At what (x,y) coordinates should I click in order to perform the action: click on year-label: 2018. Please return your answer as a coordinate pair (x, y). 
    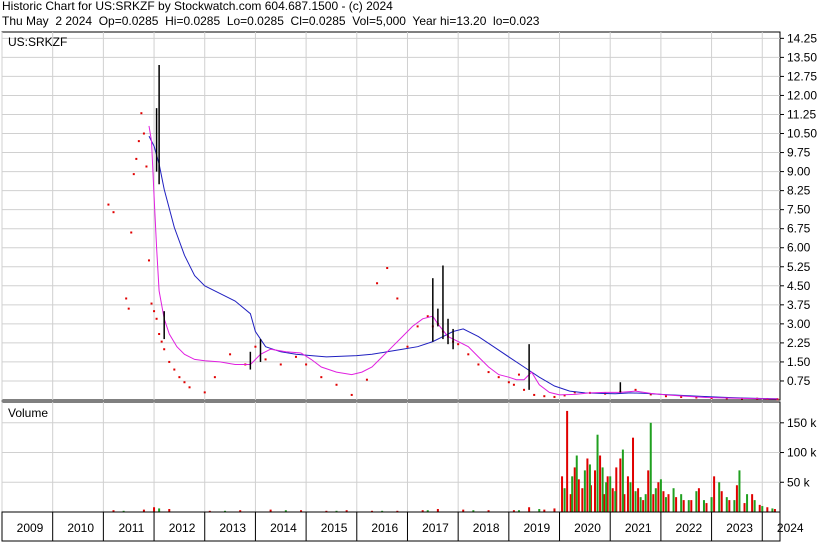
    Looking at the image, I should click on (486, 528).